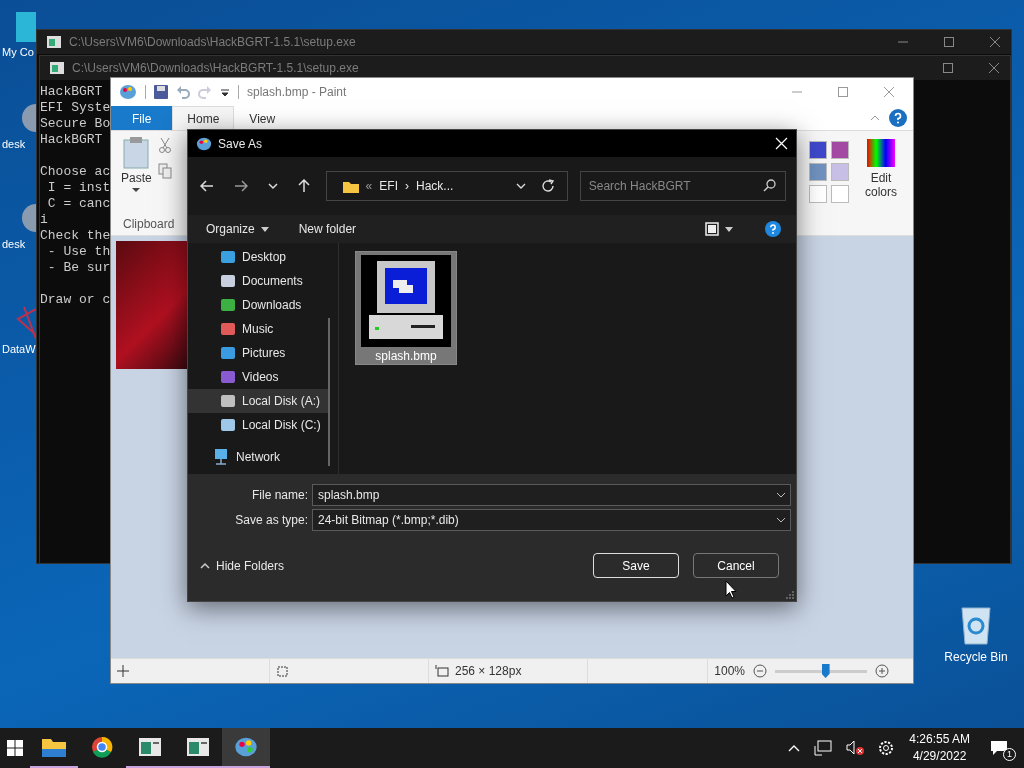 The width and height of the screenshot is (1024, 768). Describe the element at coordinates (976, 657) in the screenshot. I see `desktop-icon-label: Recycle Bin` at that location.